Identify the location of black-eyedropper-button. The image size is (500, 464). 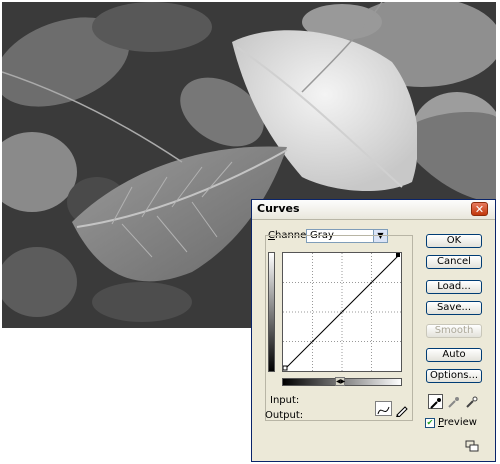
(435, 401).